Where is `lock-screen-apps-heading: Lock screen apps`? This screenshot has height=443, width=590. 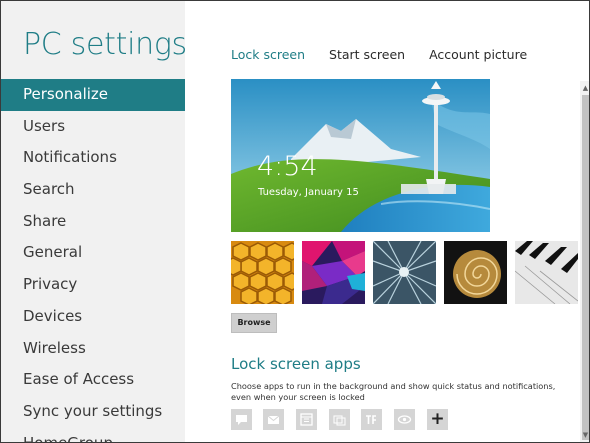 lock-screen-apps-heading: Lock screen apps is located at coordinates (296, 364).